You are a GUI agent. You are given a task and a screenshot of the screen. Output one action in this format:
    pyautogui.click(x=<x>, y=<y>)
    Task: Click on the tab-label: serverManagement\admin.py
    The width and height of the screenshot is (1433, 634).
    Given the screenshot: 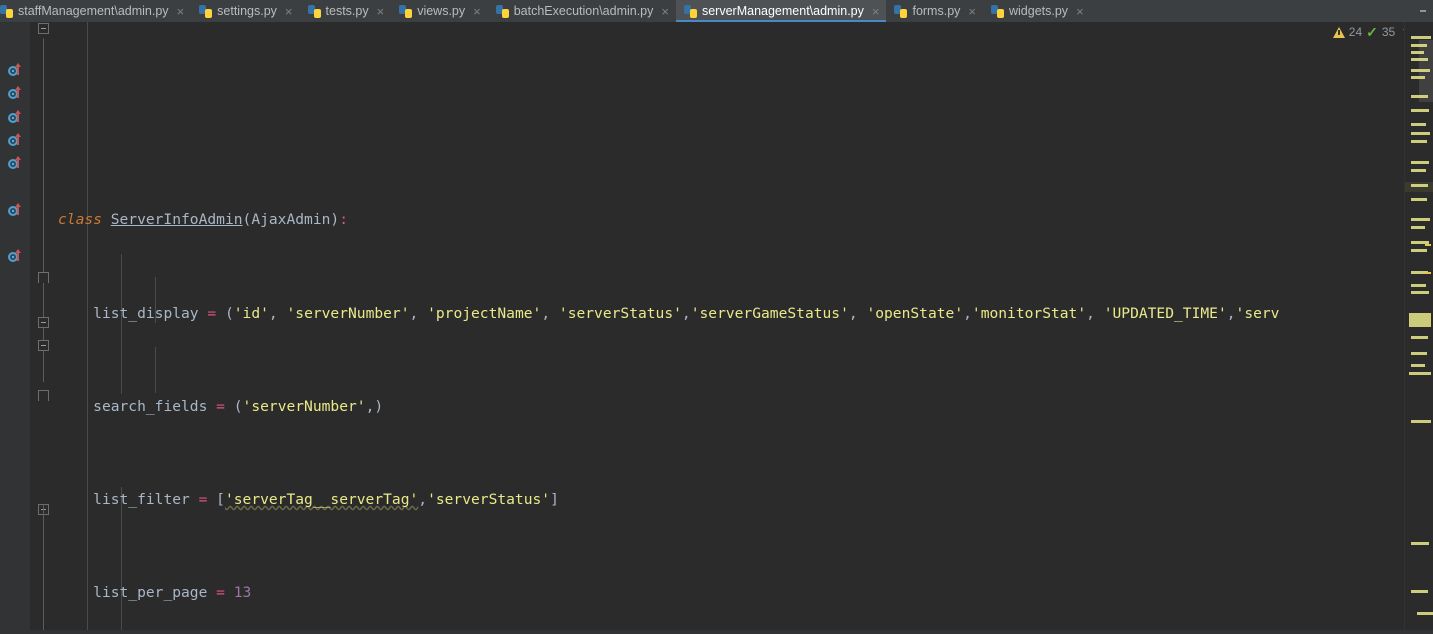 What is the action you would take?
    pyautogui.click(x=782, y=11)
    